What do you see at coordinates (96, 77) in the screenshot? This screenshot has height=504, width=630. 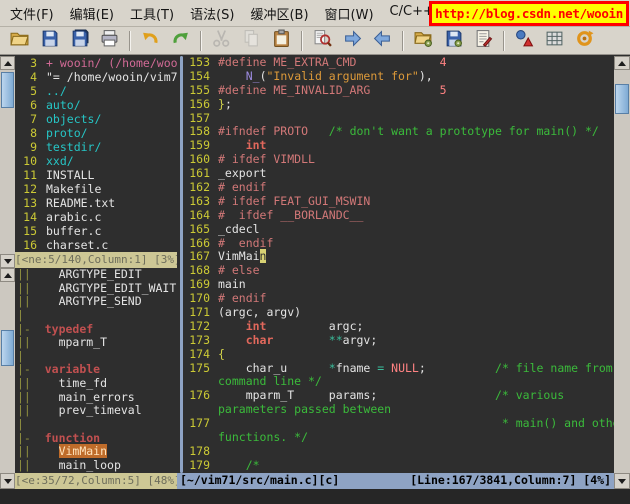 I see `explorer-file-row: 4 "= /home/wooin/vim71/` at bounding box center [96, 77].